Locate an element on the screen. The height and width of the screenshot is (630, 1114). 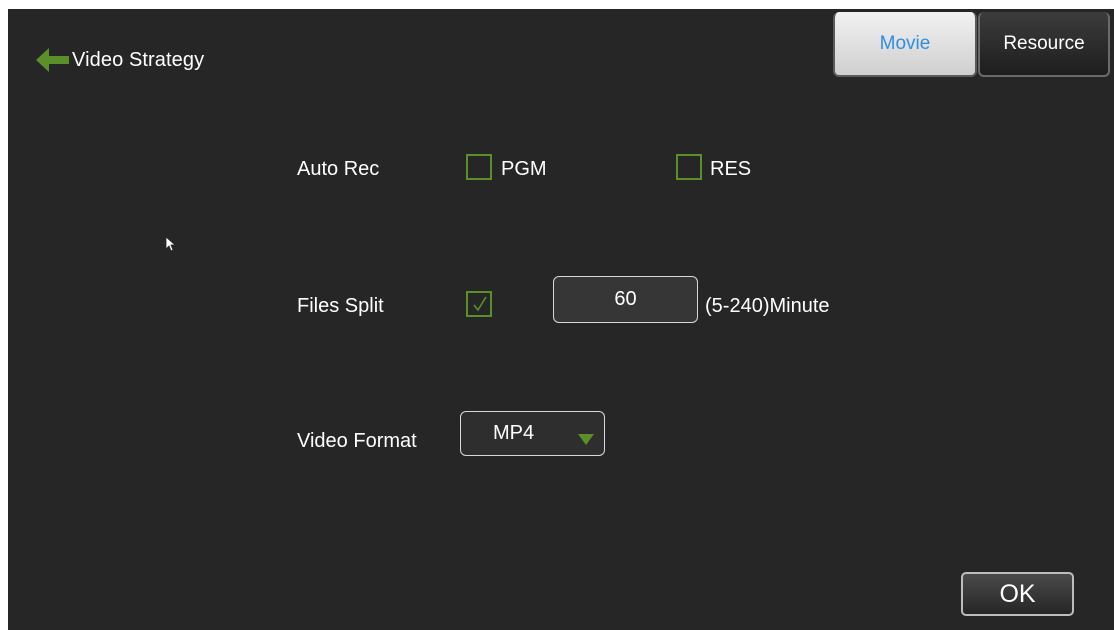
ok-button: OK is located at coordinates (1017, 594).